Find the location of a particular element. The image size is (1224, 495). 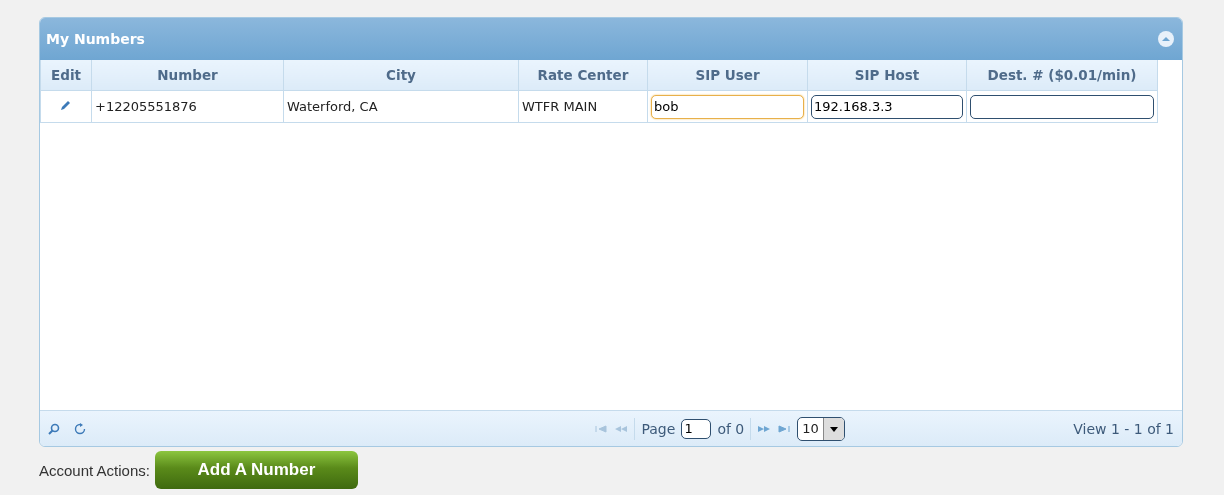

column-header: SIP User is located at coordinates (727, 75).